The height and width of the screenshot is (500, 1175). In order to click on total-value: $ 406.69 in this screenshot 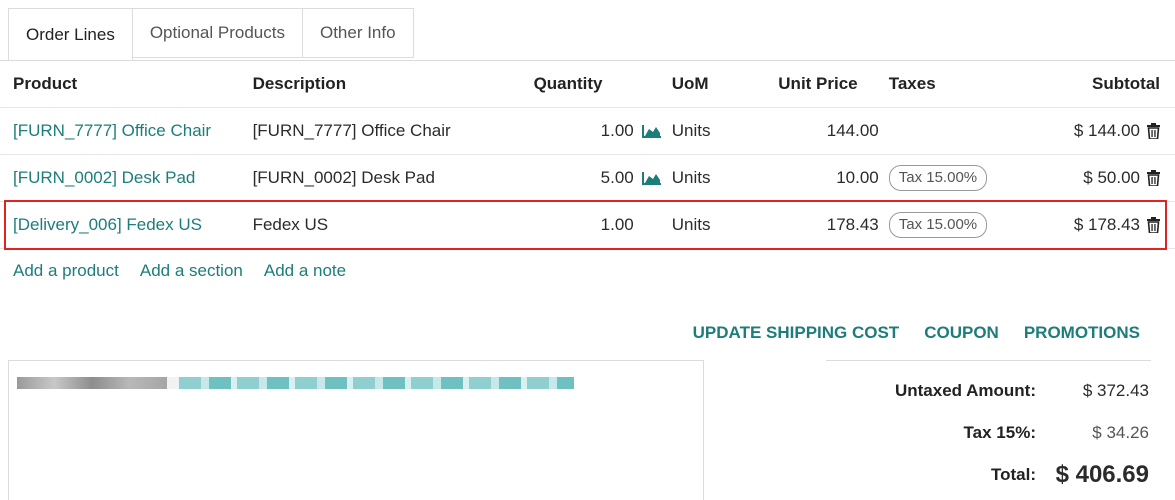, I will do `click(1102, 474)`.